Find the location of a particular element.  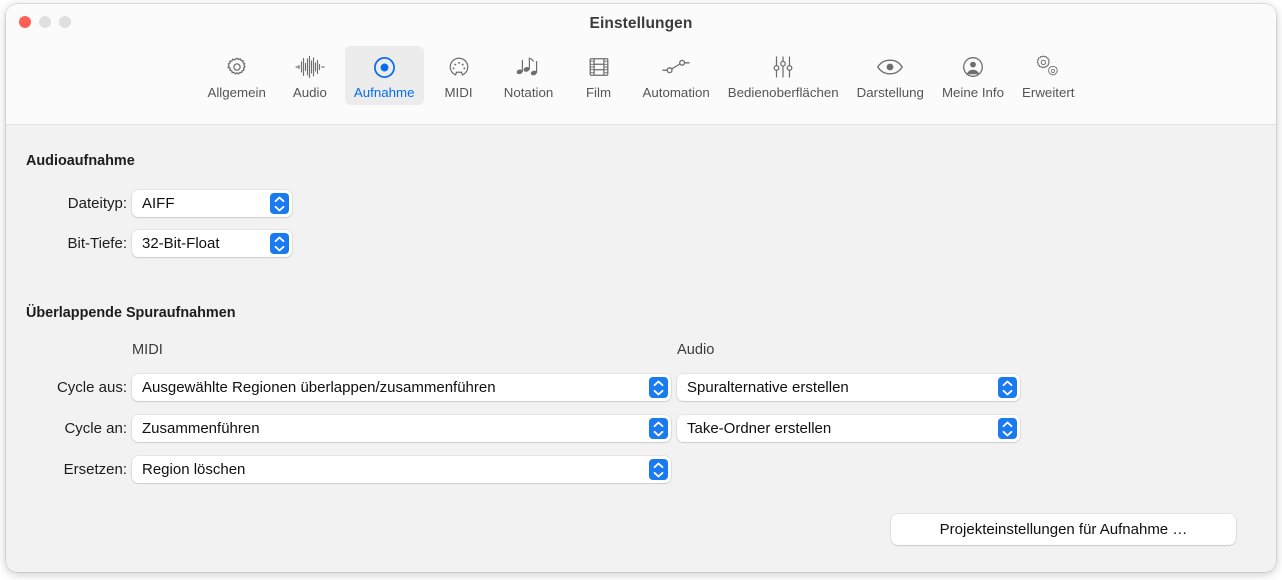

file-type-dropdown: AIFF is located at coordinates (212, 203).